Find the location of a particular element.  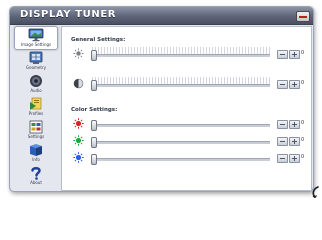

sidebar-item-settings: Settings is located at coordinates (36, 130).